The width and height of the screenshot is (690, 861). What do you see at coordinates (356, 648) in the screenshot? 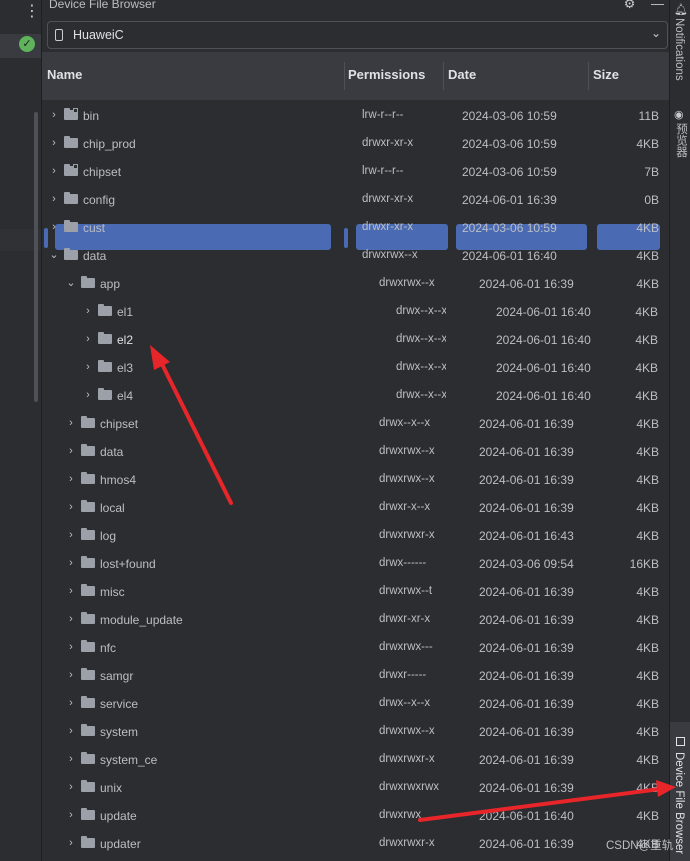
I see `table-row: › nfc drwxrwx--- 2024-06-01 16:39 4KB` at bounding box center [356, 648].